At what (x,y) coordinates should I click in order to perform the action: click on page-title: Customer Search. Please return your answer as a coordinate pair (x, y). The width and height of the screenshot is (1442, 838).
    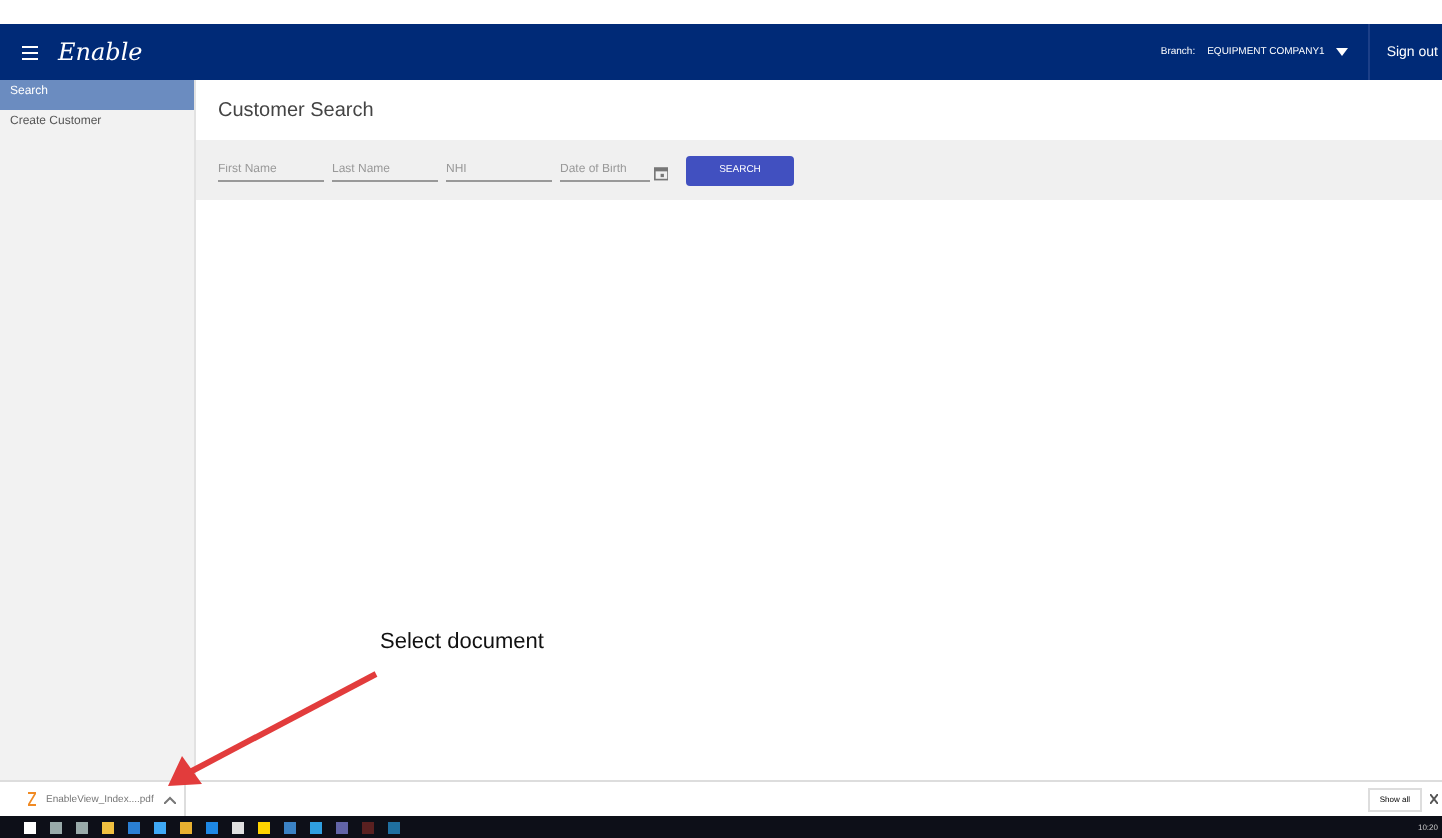
    Looking at the image, I should click on (296, 110).